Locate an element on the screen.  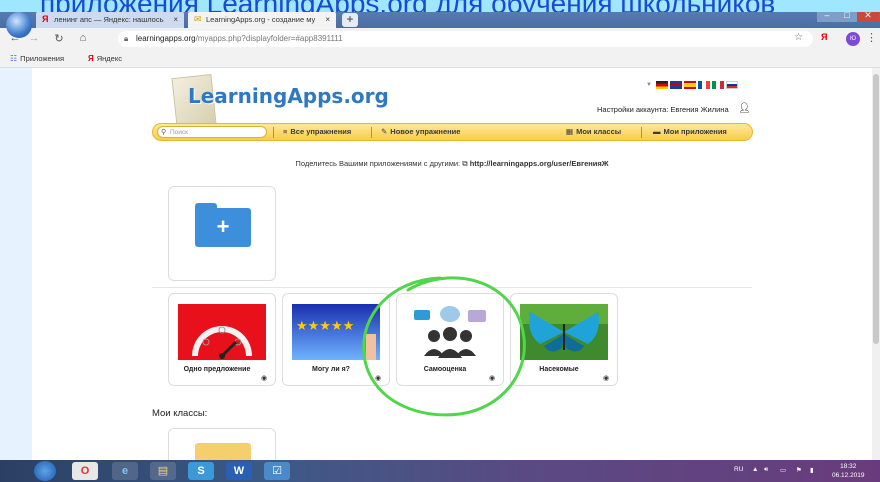
bookmark-label: Приложения is located at coordinates (42, 58).